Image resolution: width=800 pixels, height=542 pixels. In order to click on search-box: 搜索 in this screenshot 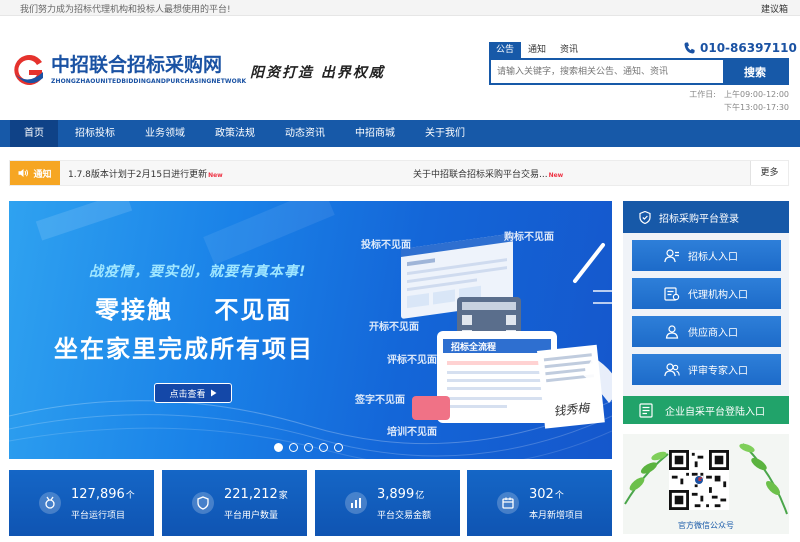, I will do `click(639, 71)`.